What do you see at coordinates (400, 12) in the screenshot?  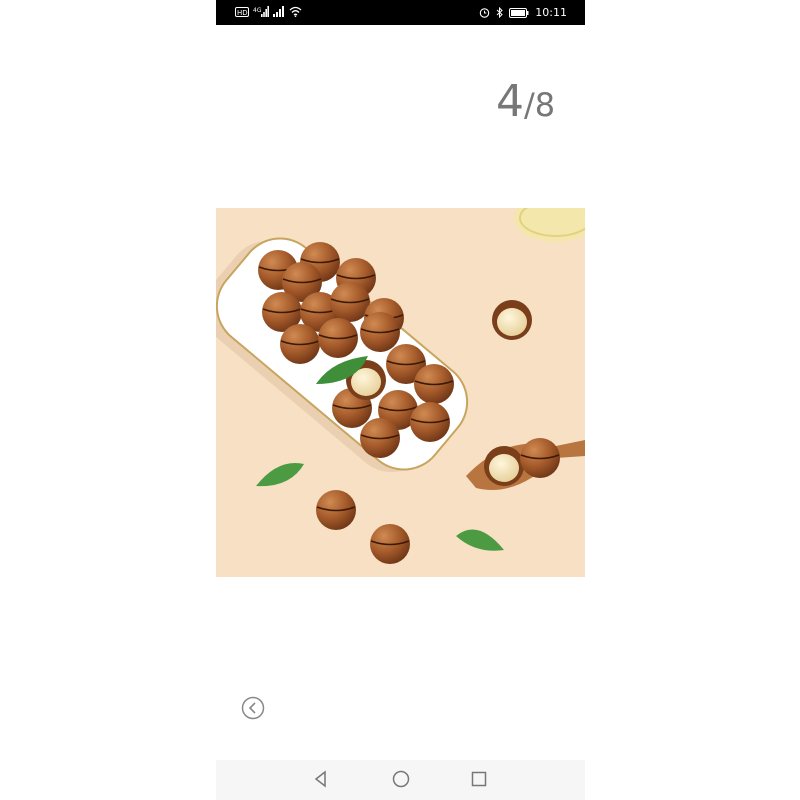 I see `status-bar: HD 4G 10:11` at bounding box center [400, 12].